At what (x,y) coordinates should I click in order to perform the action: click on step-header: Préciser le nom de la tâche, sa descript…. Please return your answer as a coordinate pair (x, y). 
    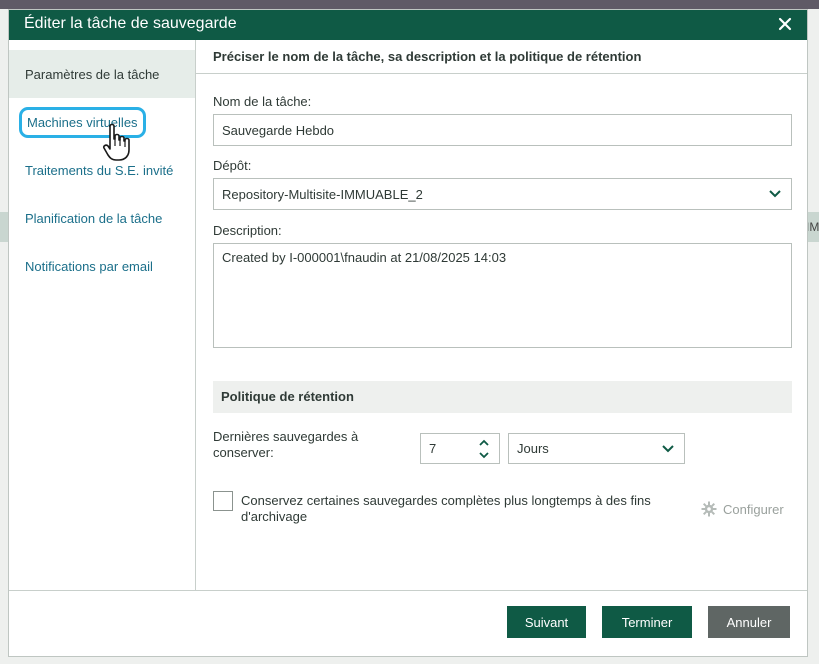
    Looking at the image, I should click on (501, 57).